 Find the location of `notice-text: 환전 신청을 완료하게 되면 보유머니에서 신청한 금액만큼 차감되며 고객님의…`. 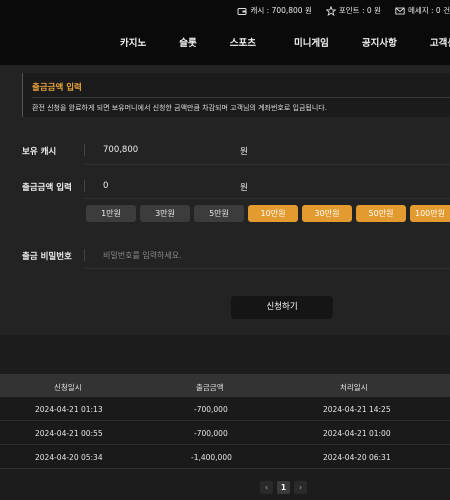

notice-text: 환전 신청을 완료하게 되면 보유머니에서 신청한 금액만큼 차감되며 고객님의… is located at coordinates (179, 108).